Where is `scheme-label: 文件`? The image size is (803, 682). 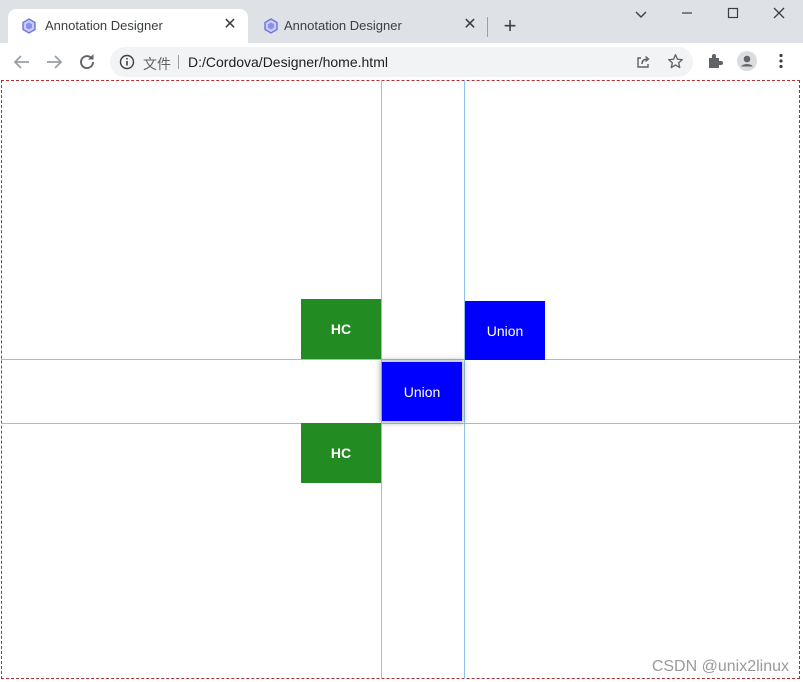 scheme-label: 文件 is located at coordinates (157, 64).